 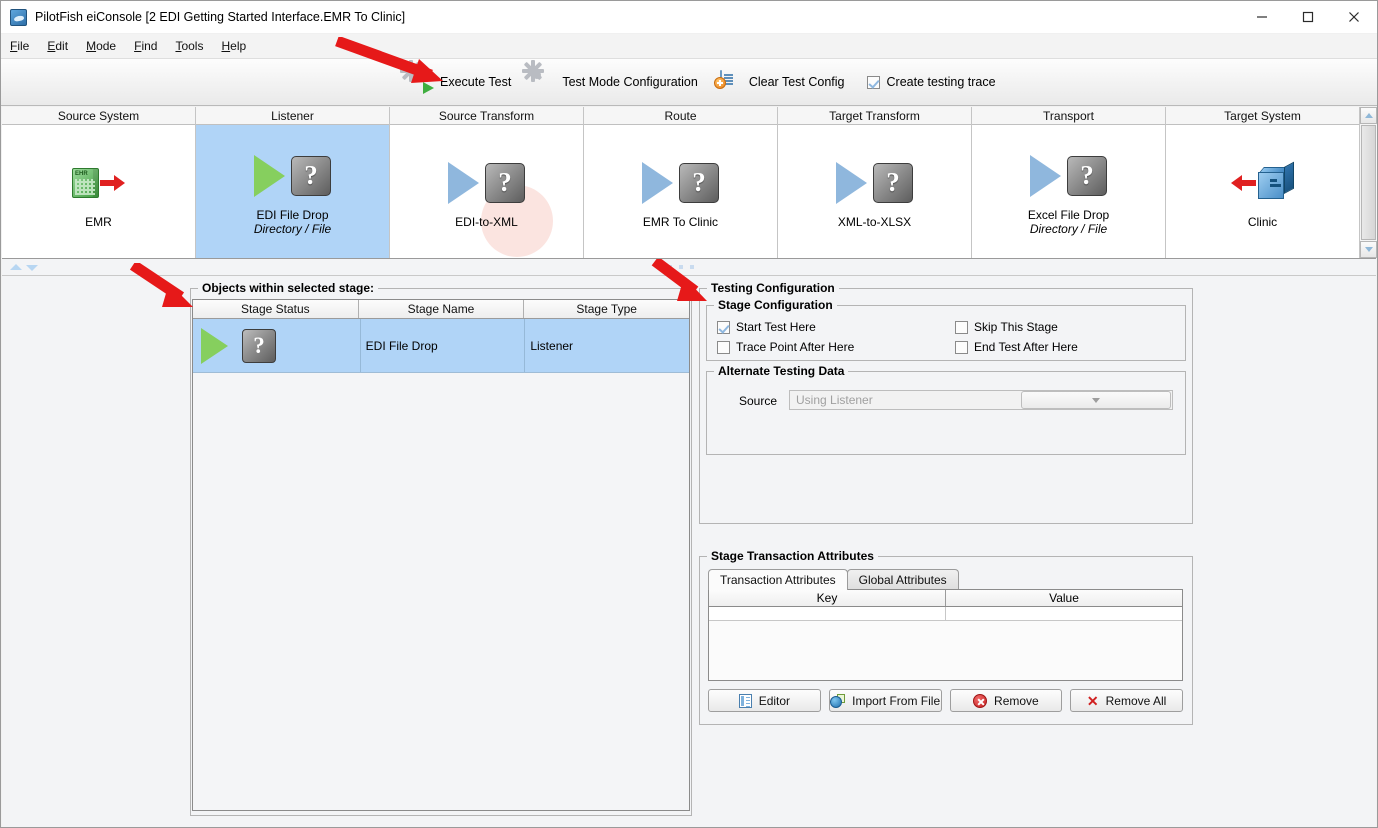 I want to click on objects-table-header: Stage Status Stage Name Stage Type, so click(x=441, y=309).